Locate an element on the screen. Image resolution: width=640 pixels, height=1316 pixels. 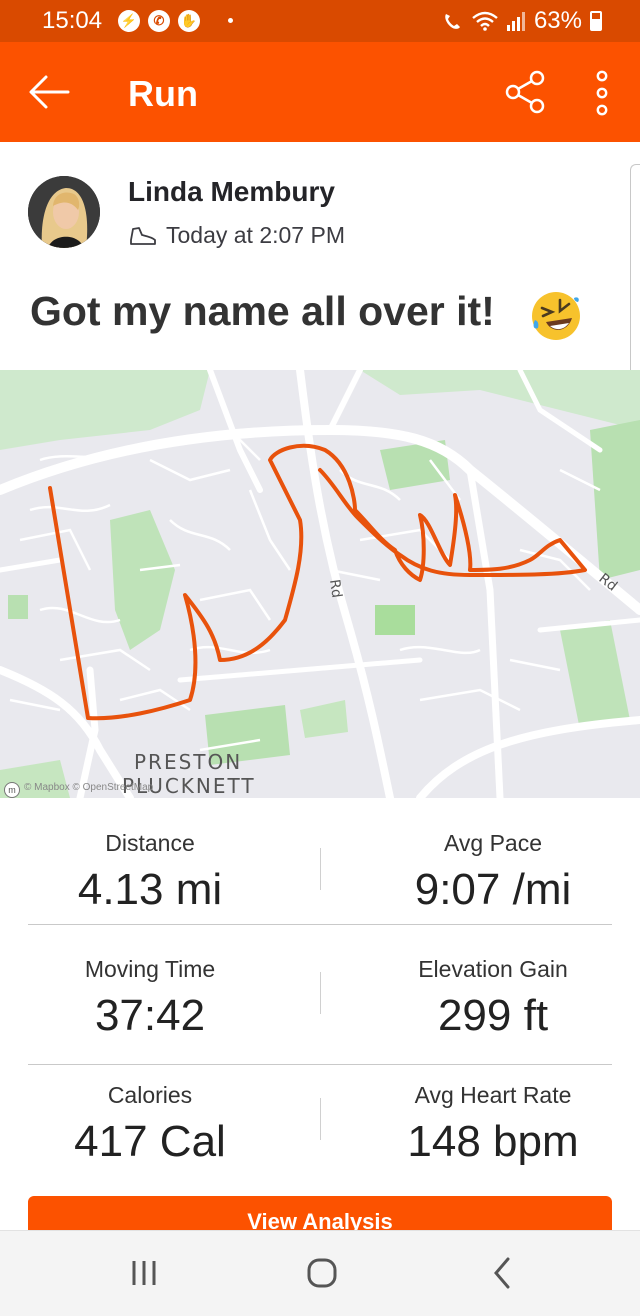
app-bar: Run is located at coordinates (320, 92).